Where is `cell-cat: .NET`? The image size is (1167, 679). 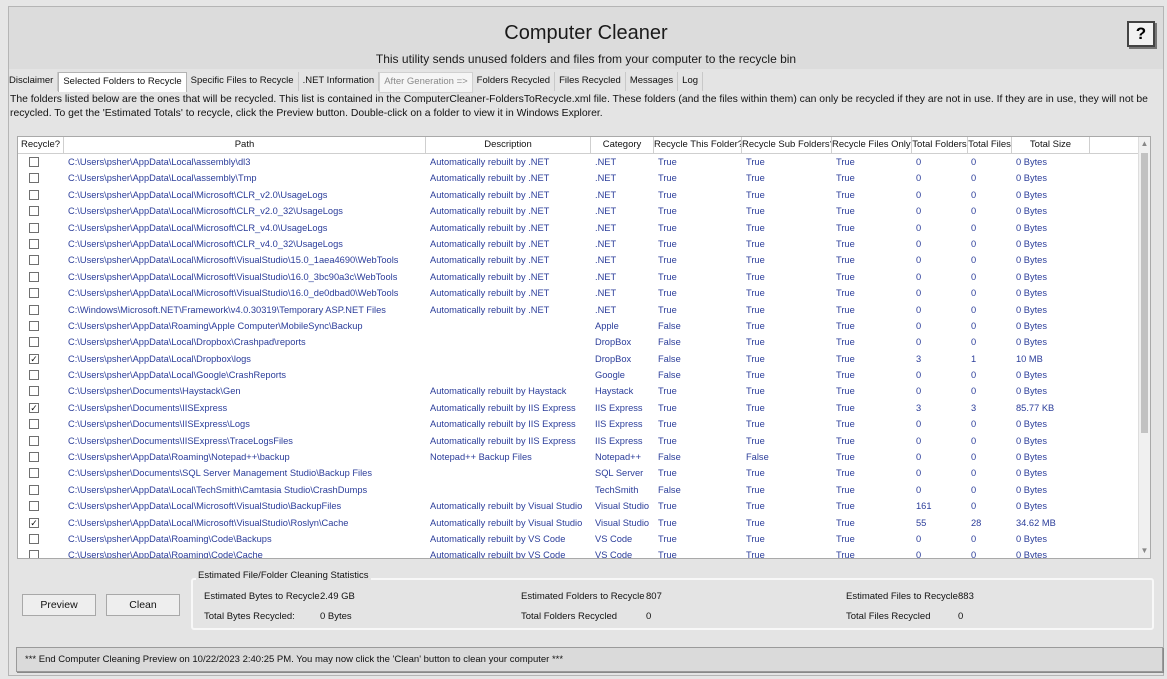
cell-cat: .NET is located at coordinates (606, 293).